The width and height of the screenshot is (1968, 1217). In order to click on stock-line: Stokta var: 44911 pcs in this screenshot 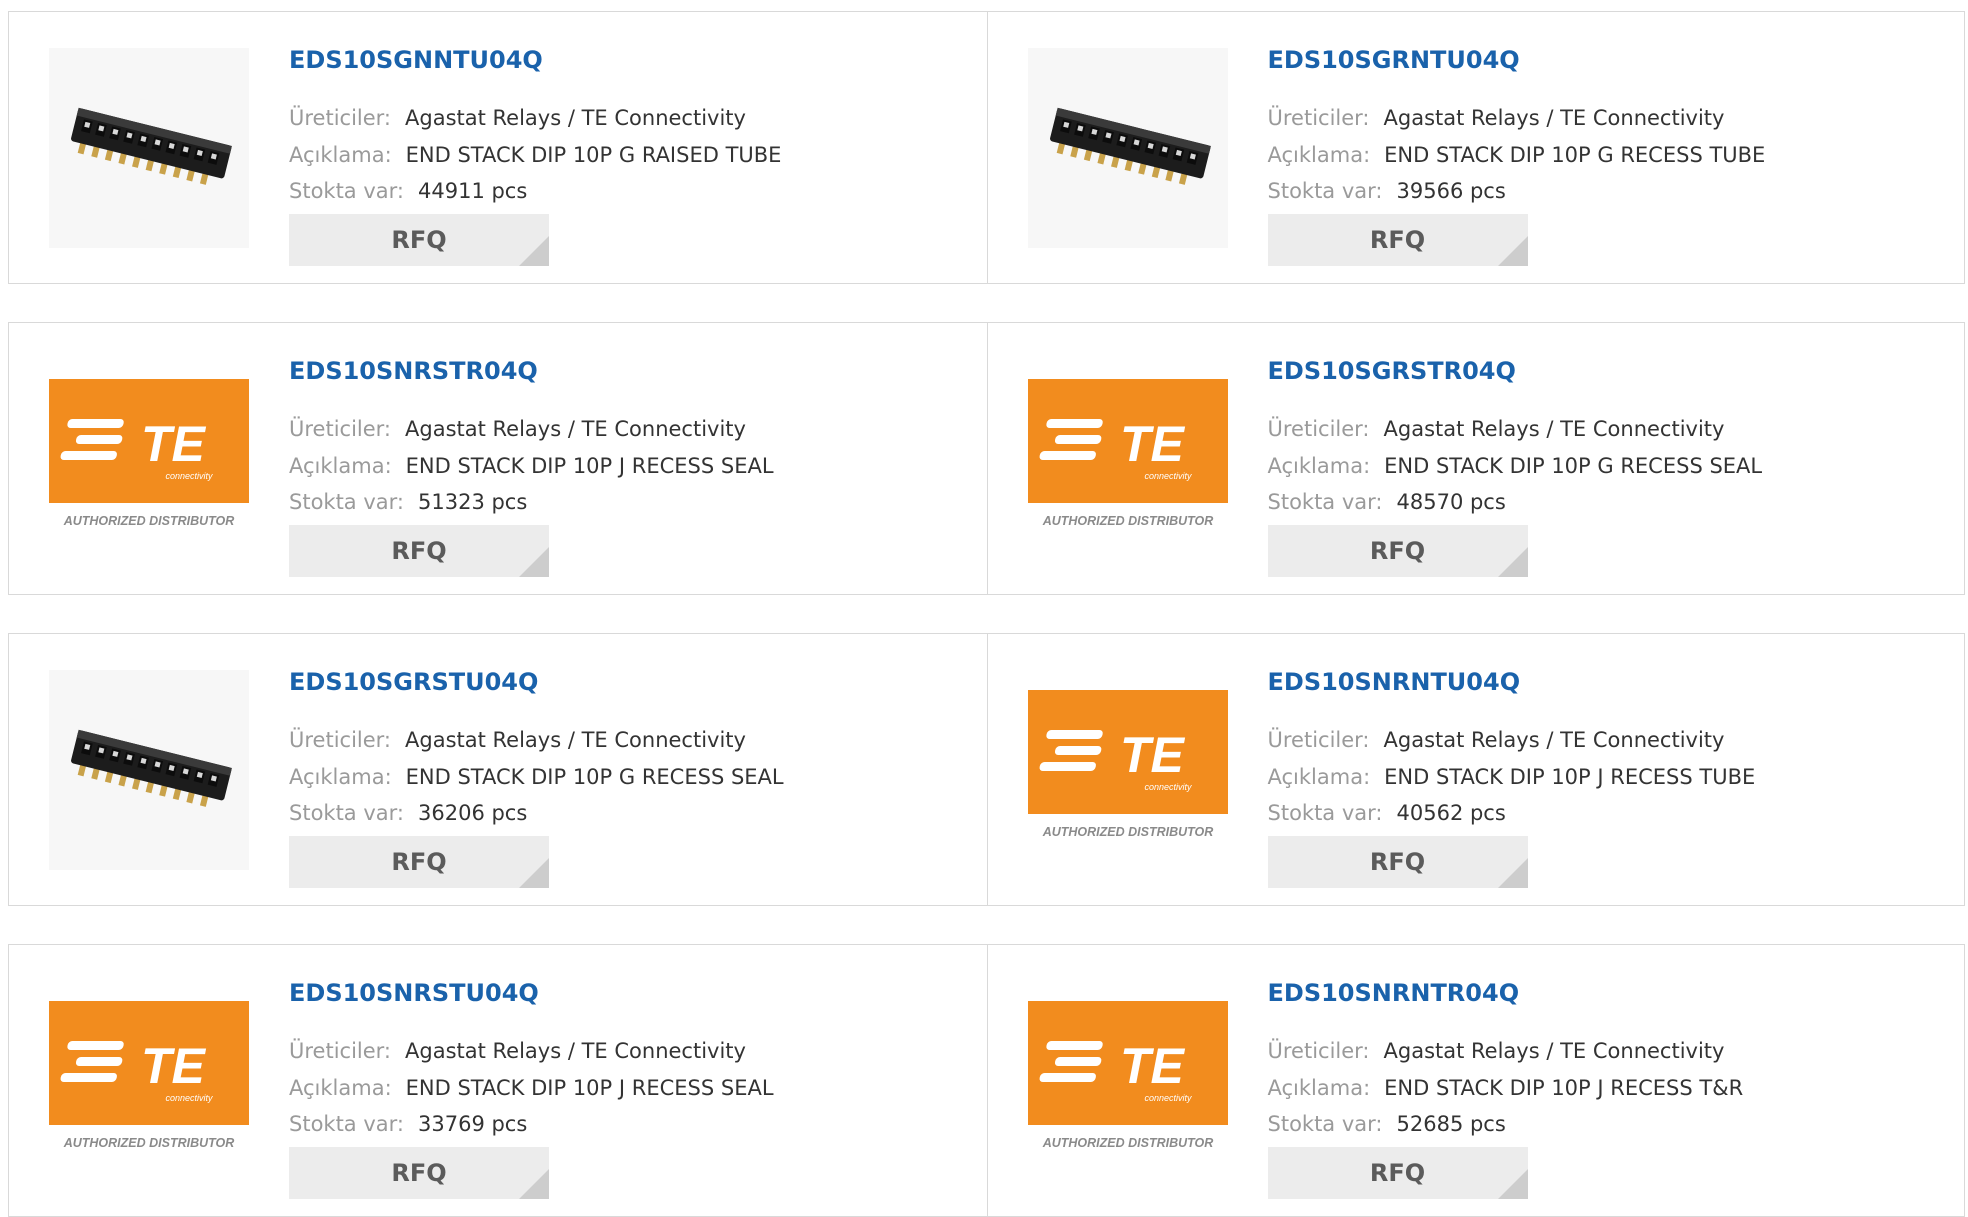, I will do `click(408, 191)`.